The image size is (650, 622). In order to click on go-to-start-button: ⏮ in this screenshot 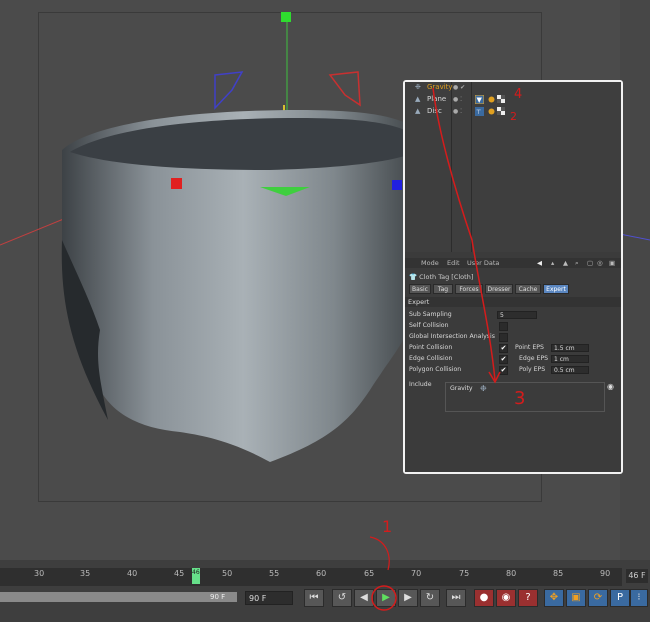, I will do `click(314, 598)`.